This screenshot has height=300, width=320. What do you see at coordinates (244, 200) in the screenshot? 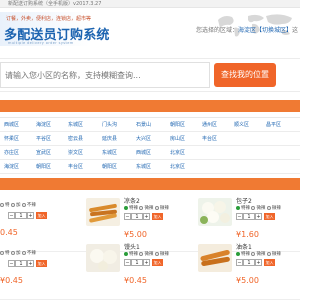
I see `product-name: 包子2` at bounding box center [244, 200].